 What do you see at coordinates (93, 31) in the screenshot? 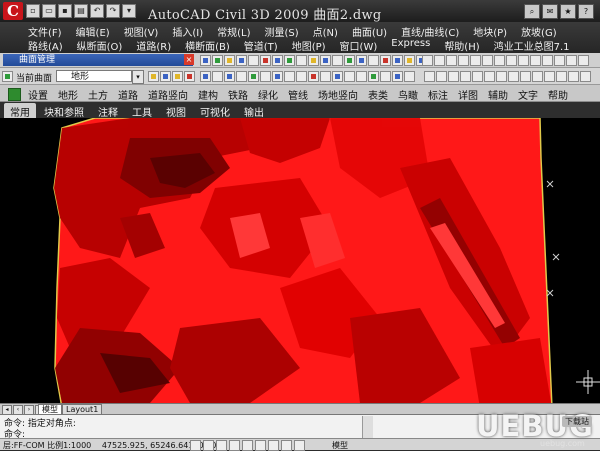
I see `menu-edit: 编辑(E)` at bounding box center [93, 31].